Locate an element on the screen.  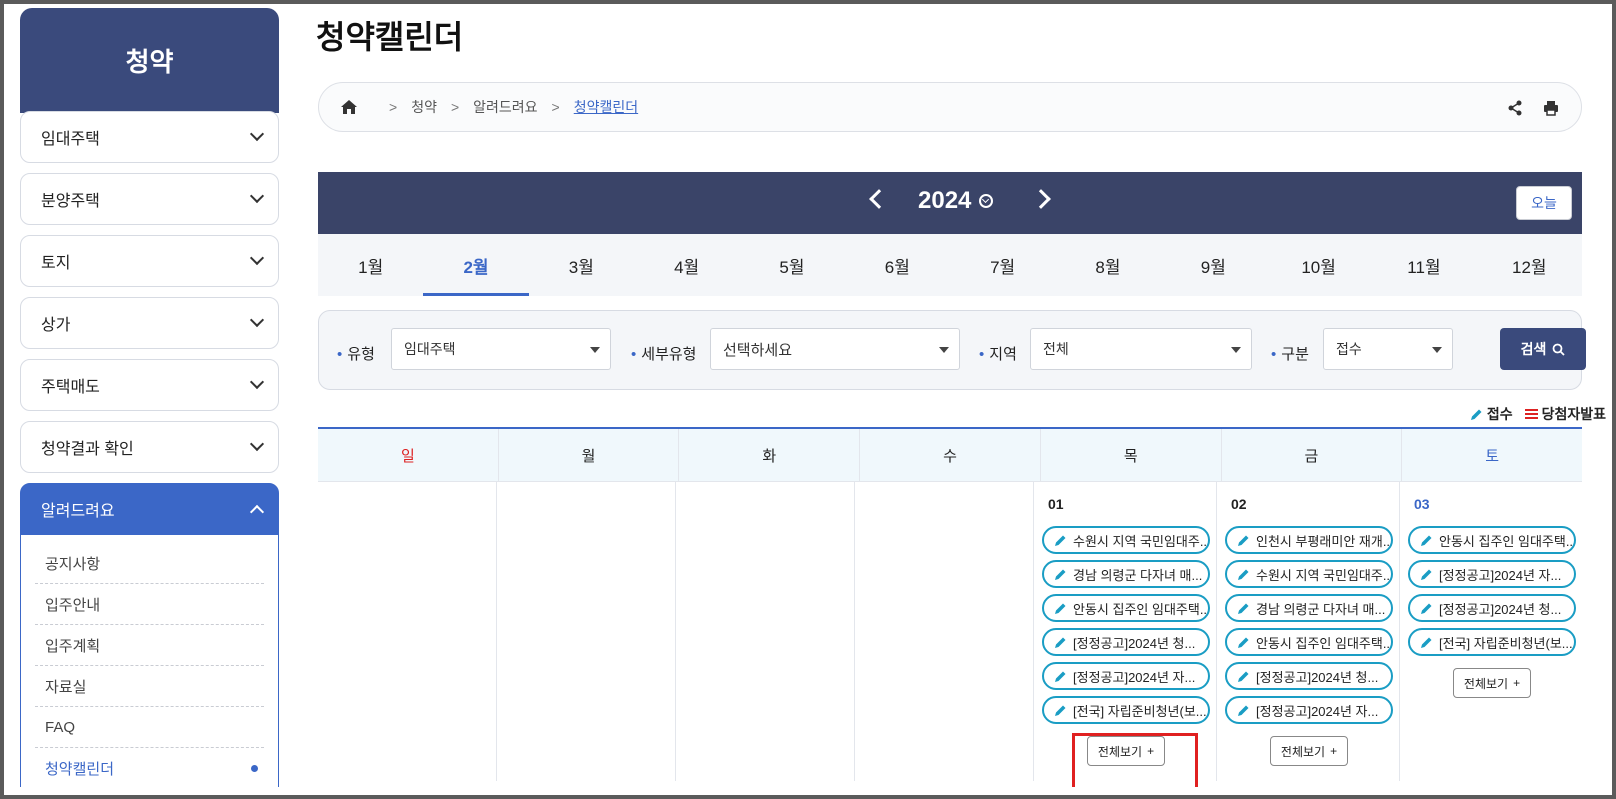
dropdown-arrow-icon is located at coordinates (595, 350).